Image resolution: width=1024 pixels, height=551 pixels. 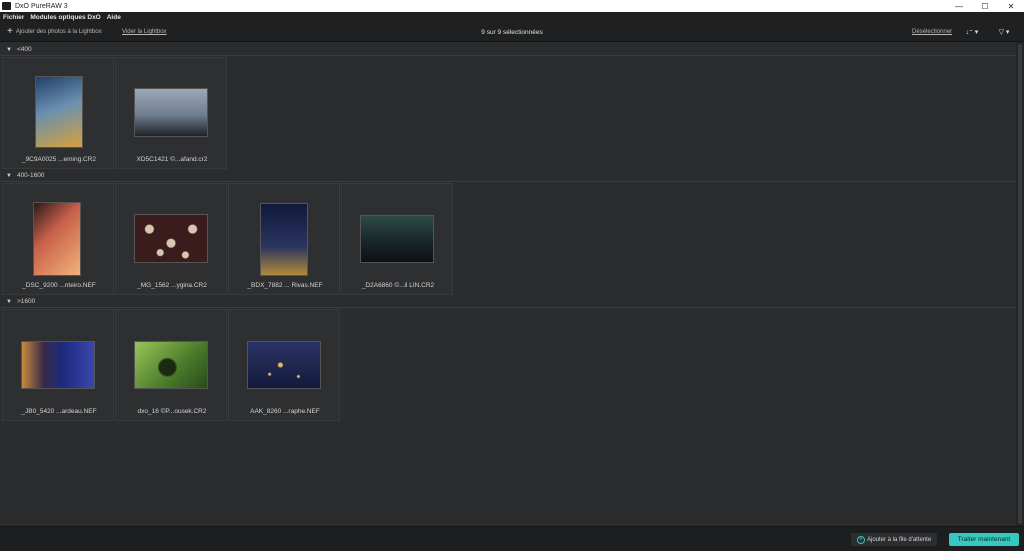 I want to click on group-header: ▼ >1600, so click(x=508, y=302).